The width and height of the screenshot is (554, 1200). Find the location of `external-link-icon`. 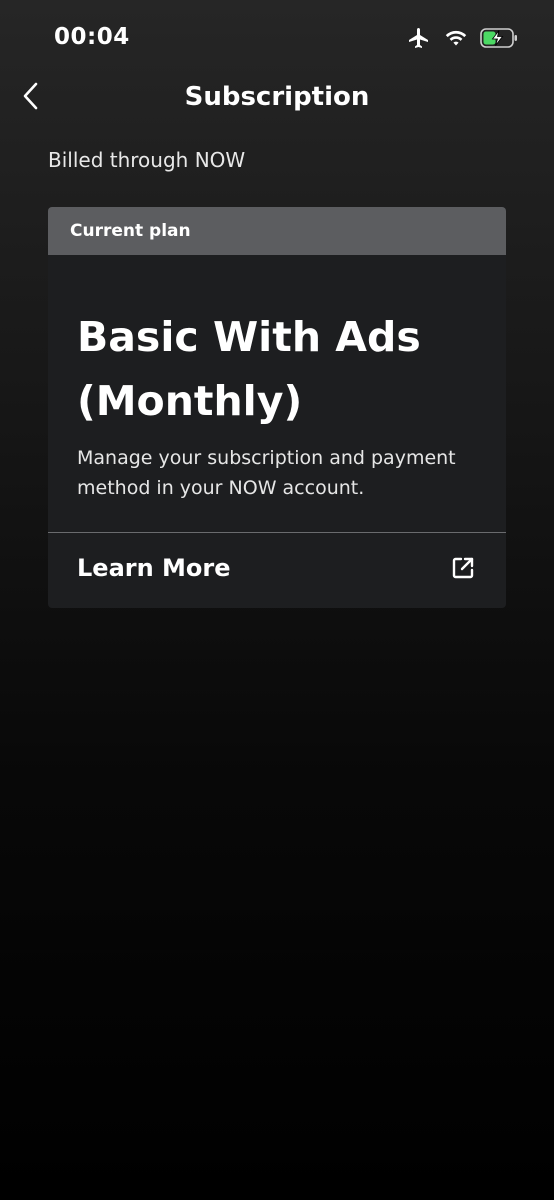

external-link-icon is located at coordinates (463, 568).